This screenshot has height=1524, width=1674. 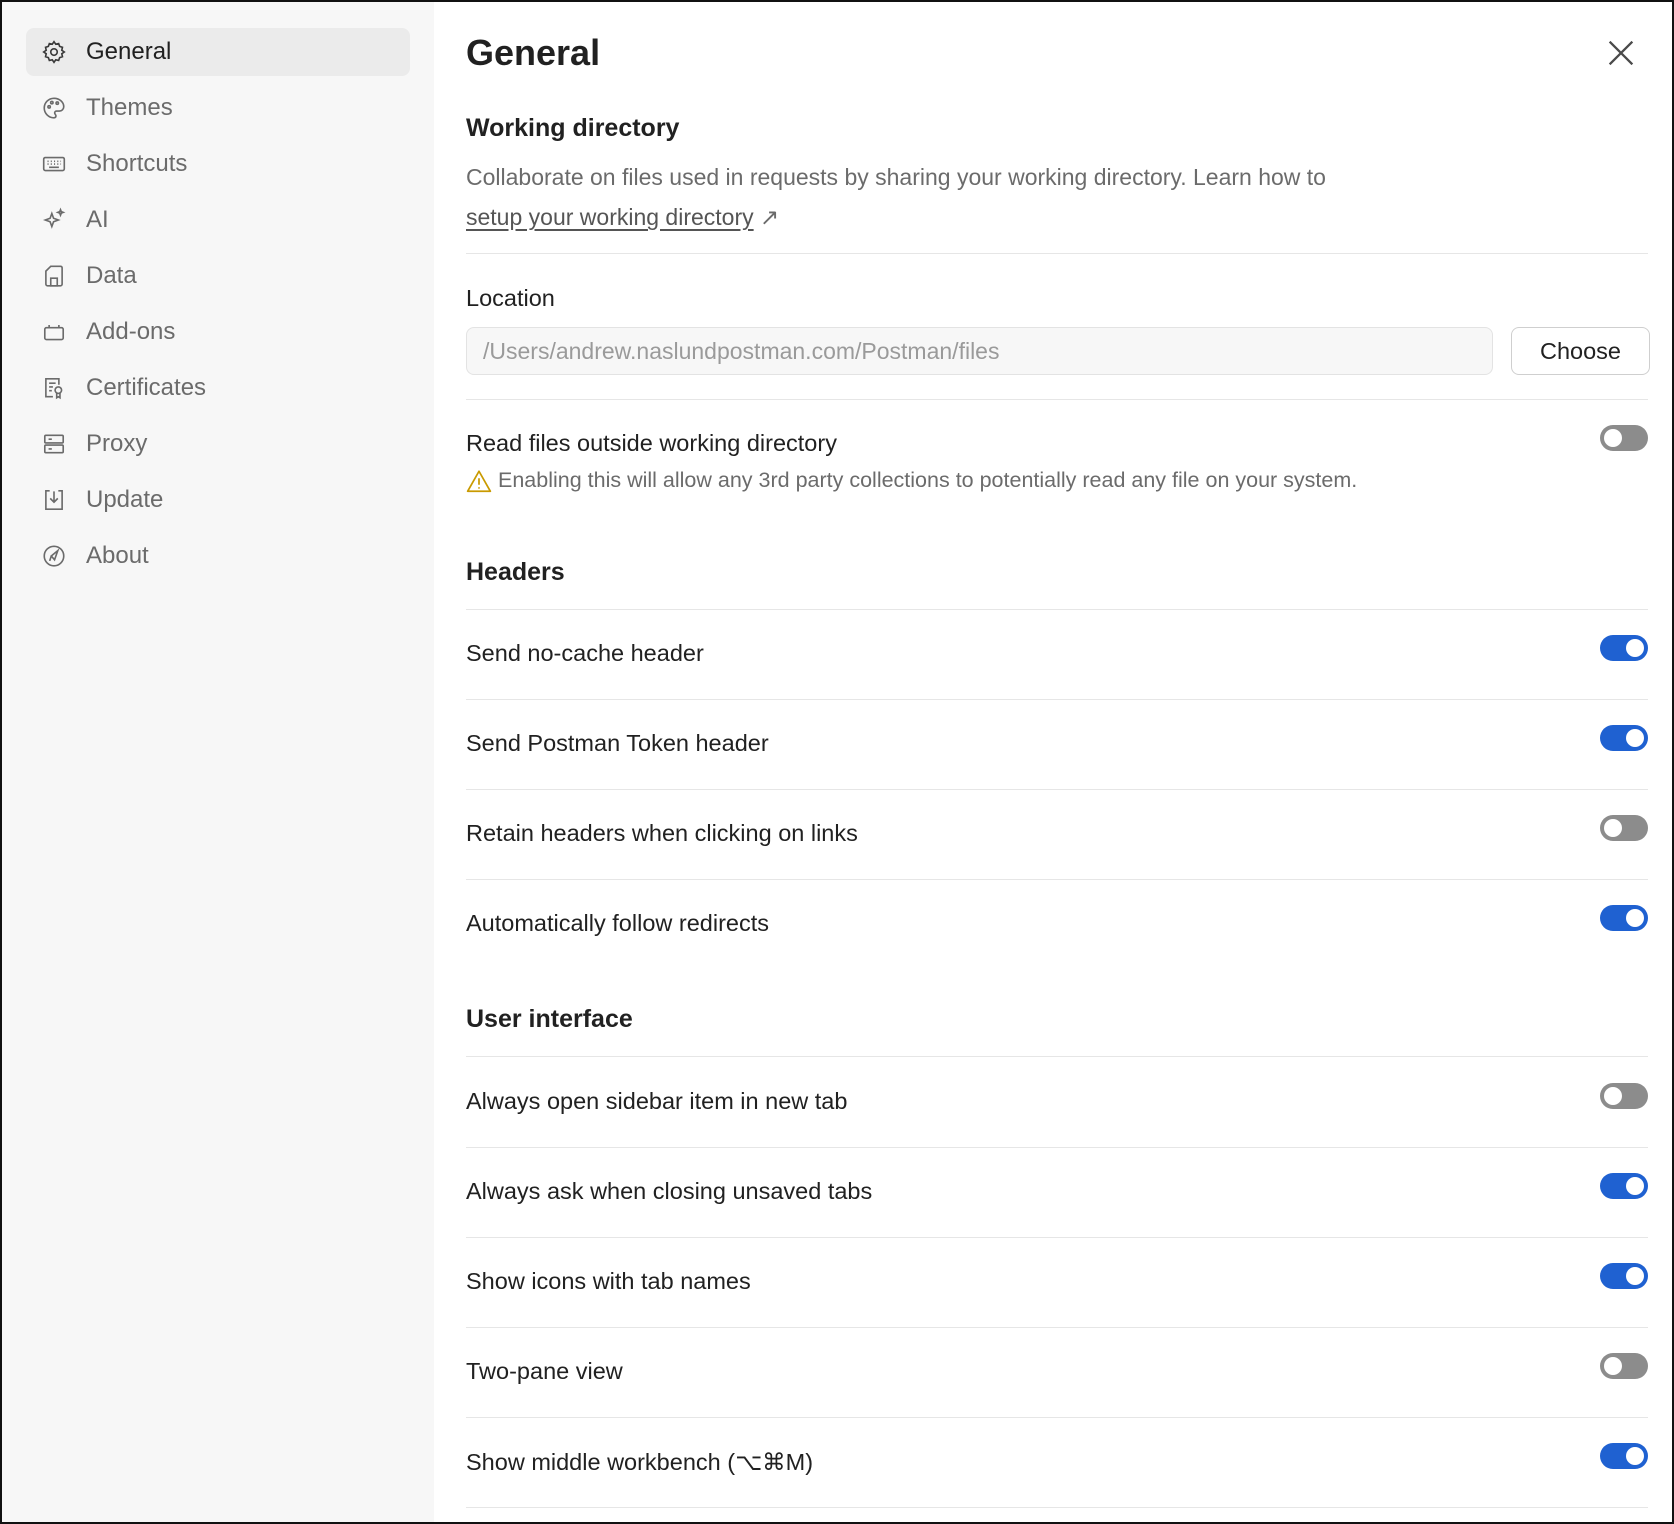 I want to click on package-icon, so click(x=54, y=332).